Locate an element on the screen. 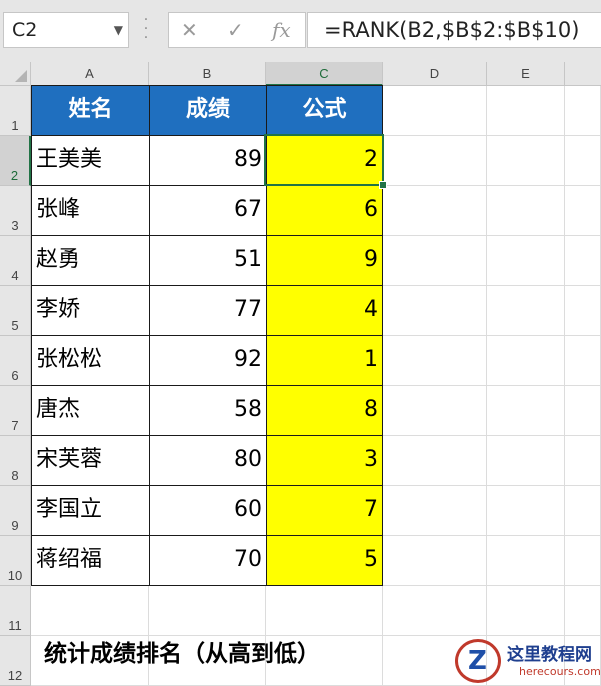 The height and width of the screenshot is (686, 601). logo-z-icon: Z is located at coordinates (477, 661).